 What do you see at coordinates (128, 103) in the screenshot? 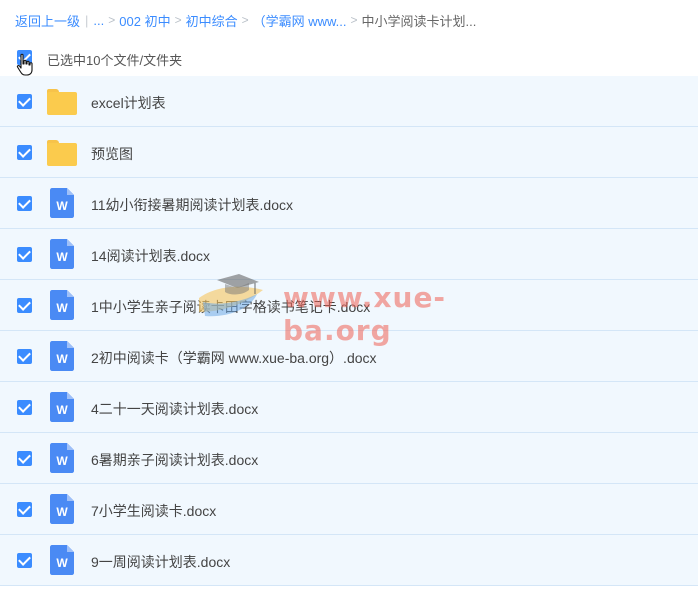
I see `file-name: excel计划表` at bounding box center [128, 103].